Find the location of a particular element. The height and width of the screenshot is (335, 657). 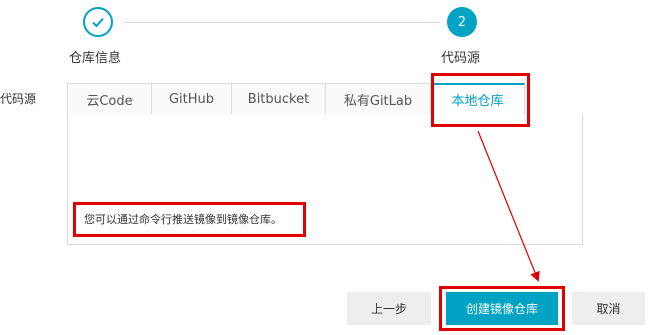

step-1-checkmark-icon is located at coordinates (98, 22).